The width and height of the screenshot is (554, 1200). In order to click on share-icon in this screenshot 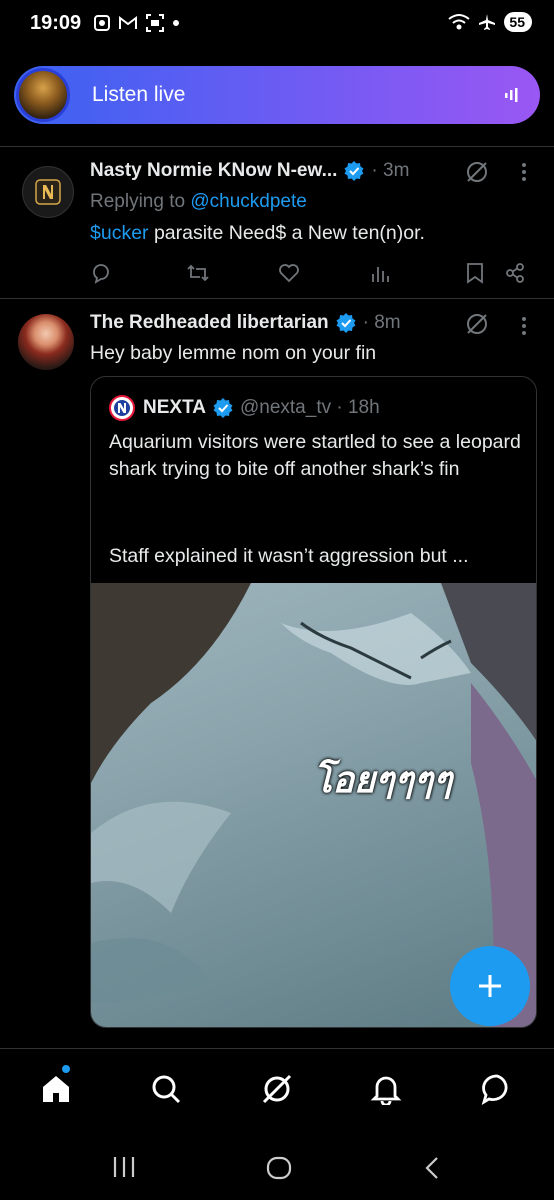, I will do `click(515, 273)`.